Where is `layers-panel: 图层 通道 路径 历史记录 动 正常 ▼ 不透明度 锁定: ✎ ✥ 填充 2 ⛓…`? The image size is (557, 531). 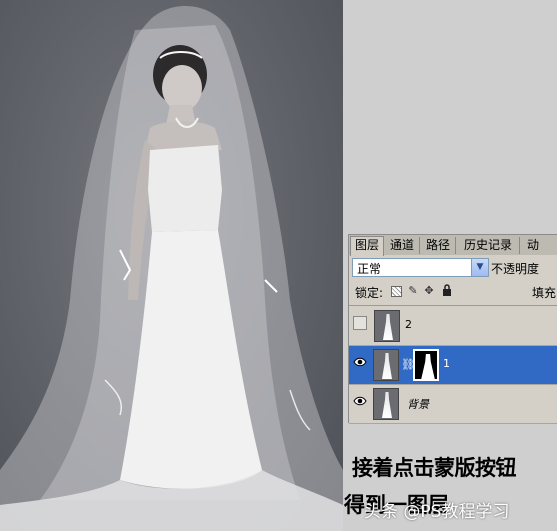 layers-panel: 图层 通道 路径 历史记录 动 正常 ▼ 不透明度 锁定: ✎ ✥ 填充 2 ⛓… is located at coordinates (452, 329).